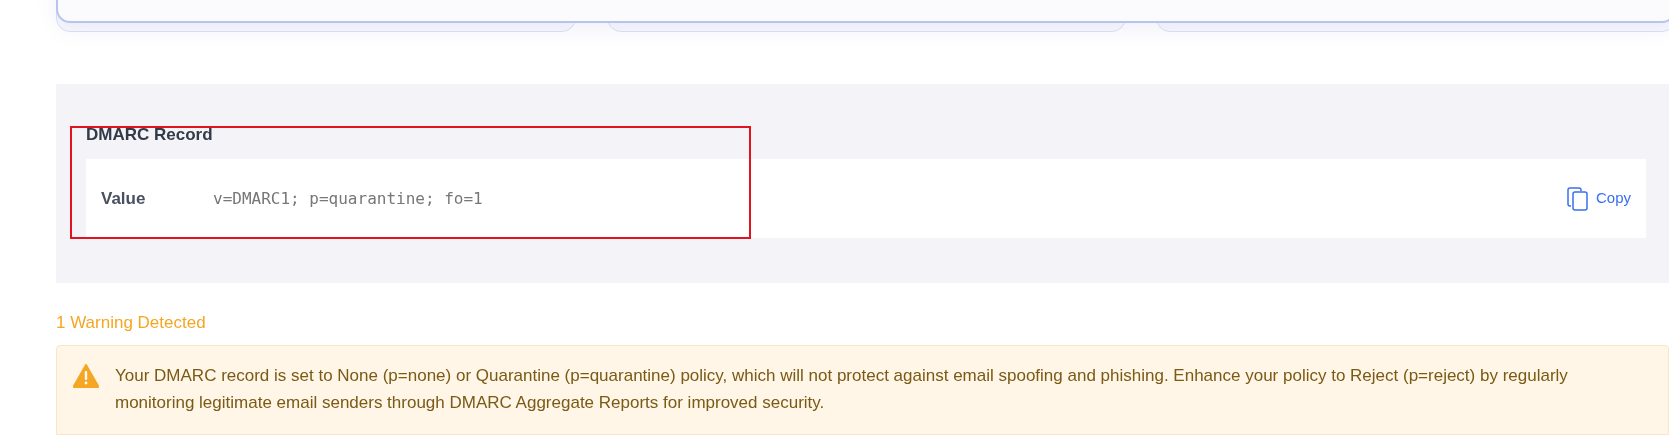 Image resolution: width=1669 pixels, height=437 pixels. What do you see at coordinates (150, 135) in the screenshot?
I see `section-title: DMARC Record` at bounding box center [150, 135].